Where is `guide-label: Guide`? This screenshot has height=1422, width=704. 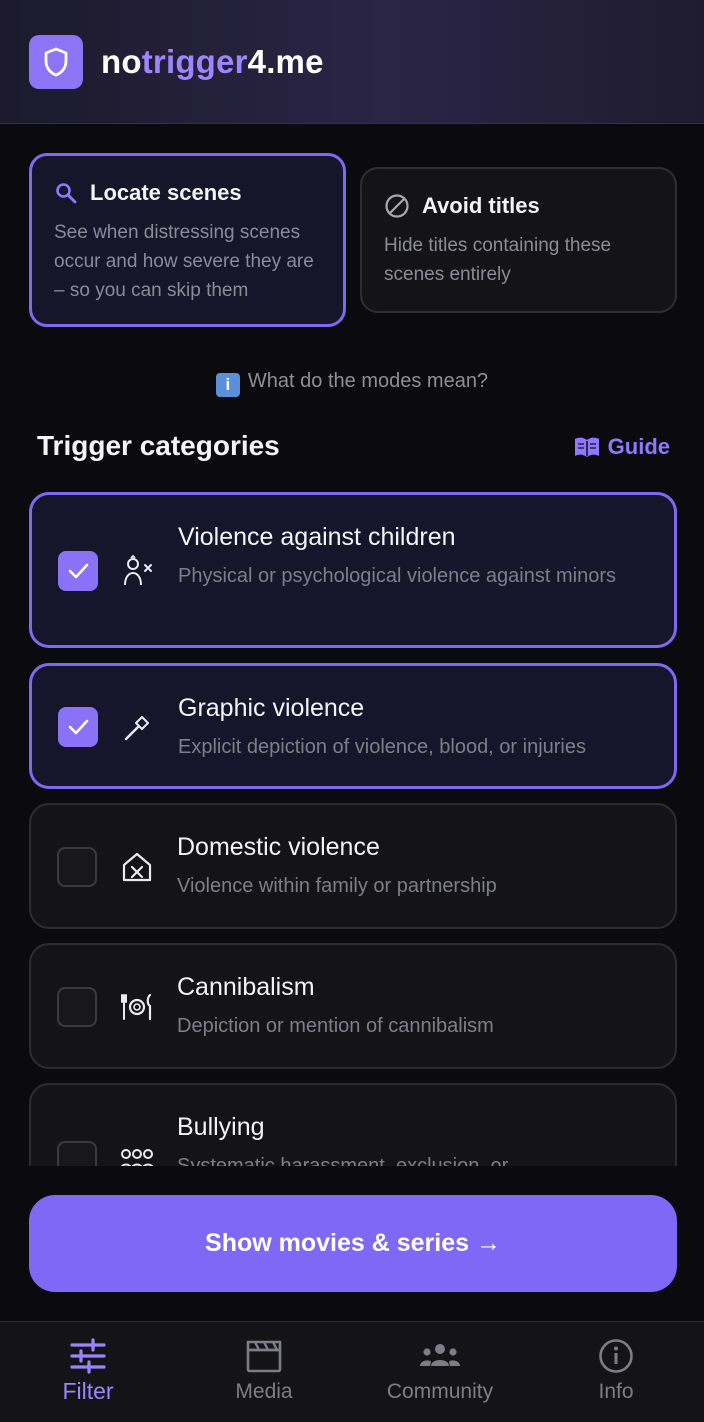
guide-label: Guide is located at coordinates (638, 446).